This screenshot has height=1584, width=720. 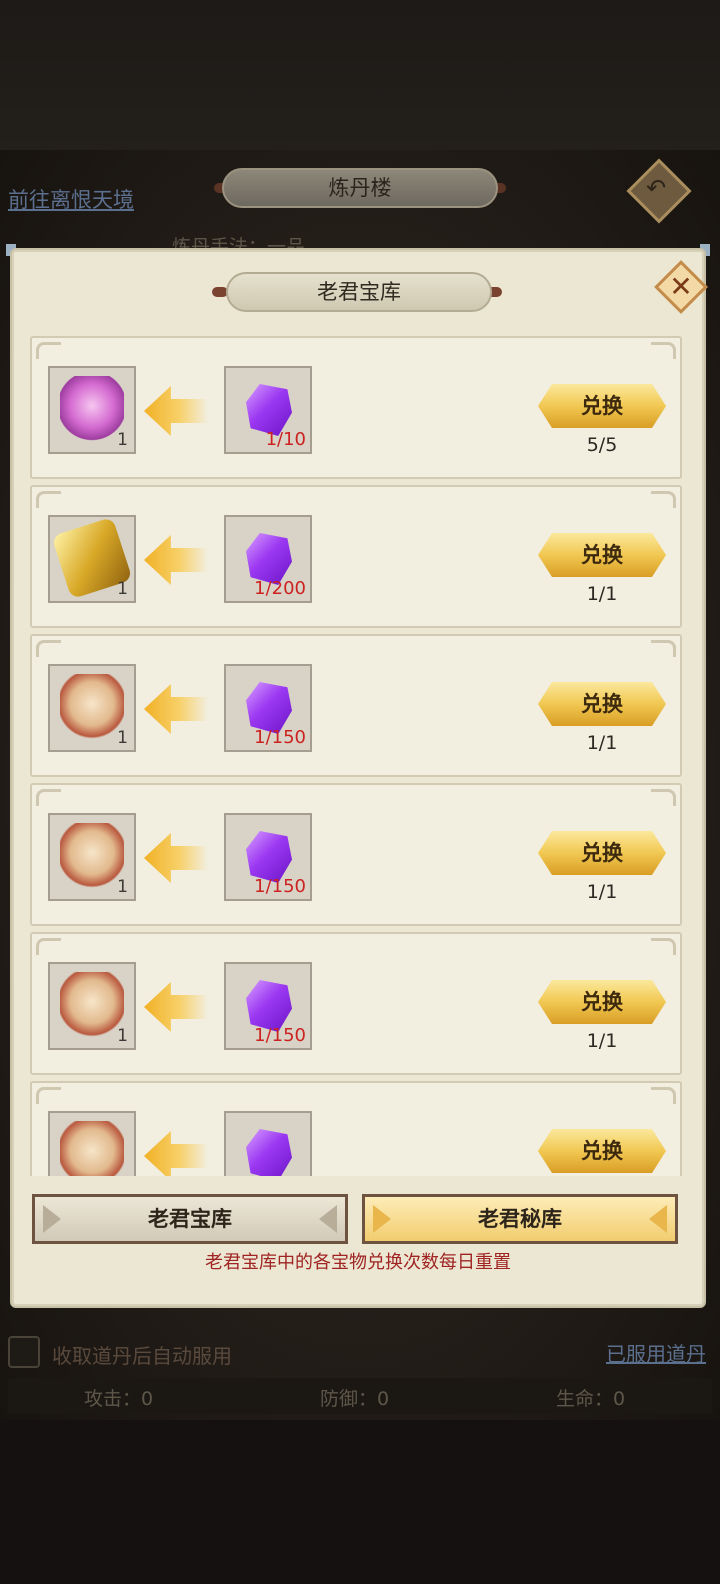 I want to click on exchange-limit: 5/5, so click(x=602, y=445).